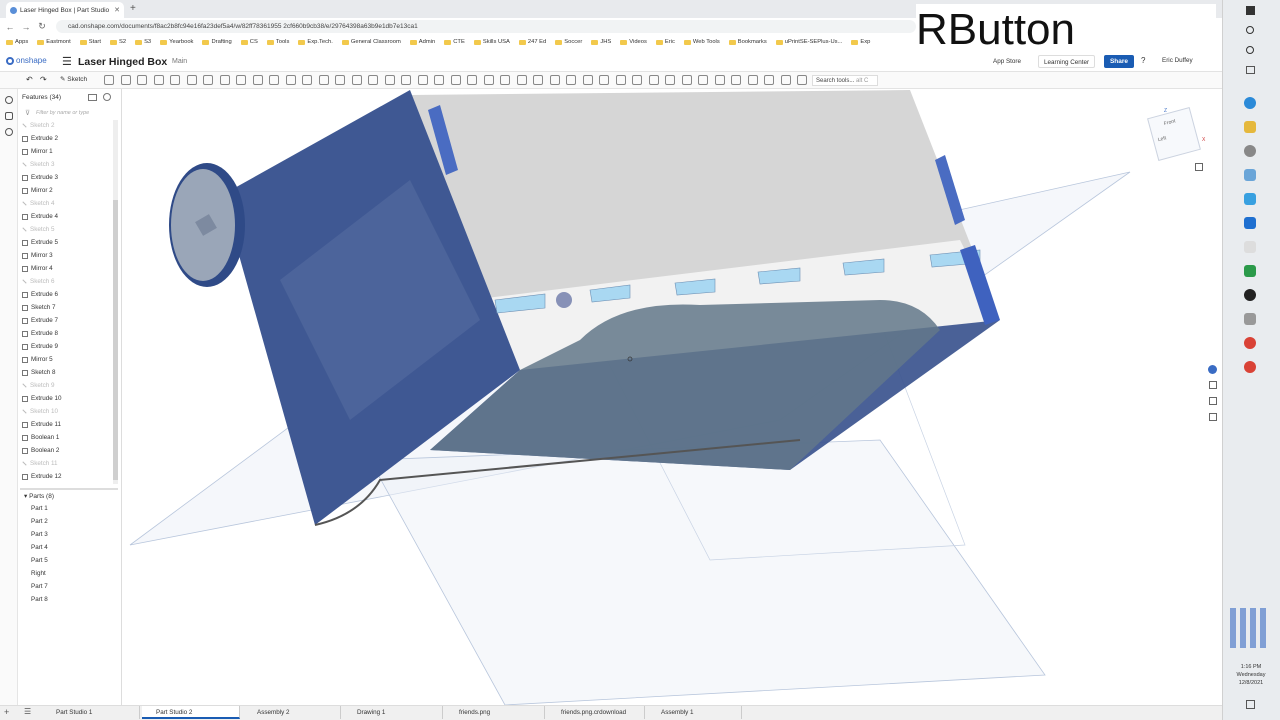 Image resolution: width=1280 pixels, height=720 pixels. I want to click on share-button: Share, so click(1119, 61).